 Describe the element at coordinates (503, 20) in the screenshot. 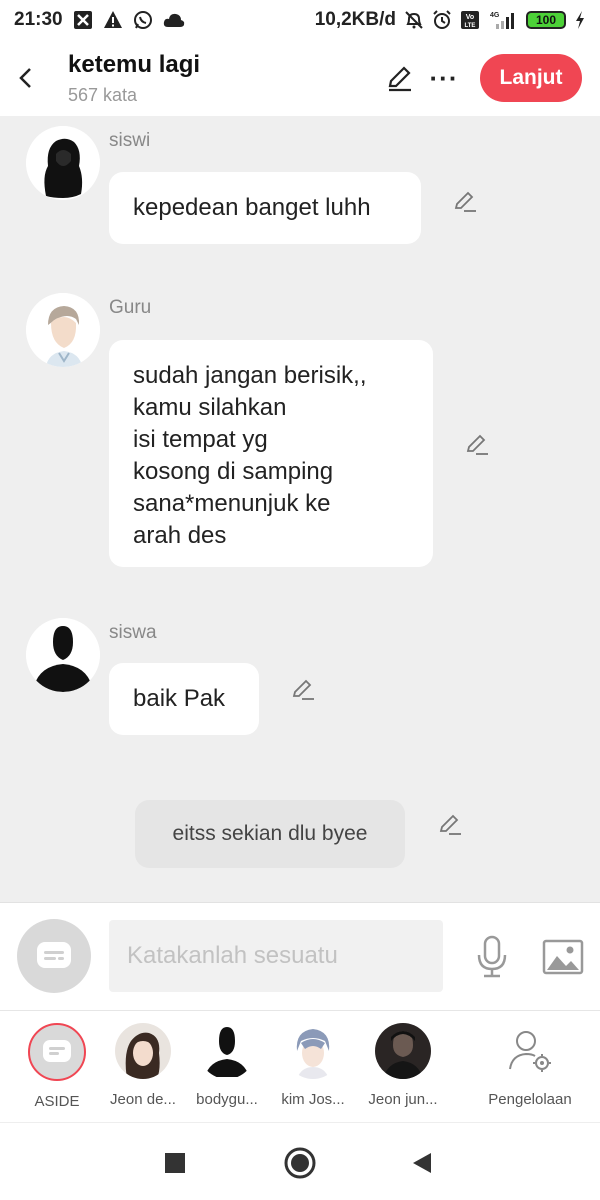

I see `signal-icon: 4G` at that location.